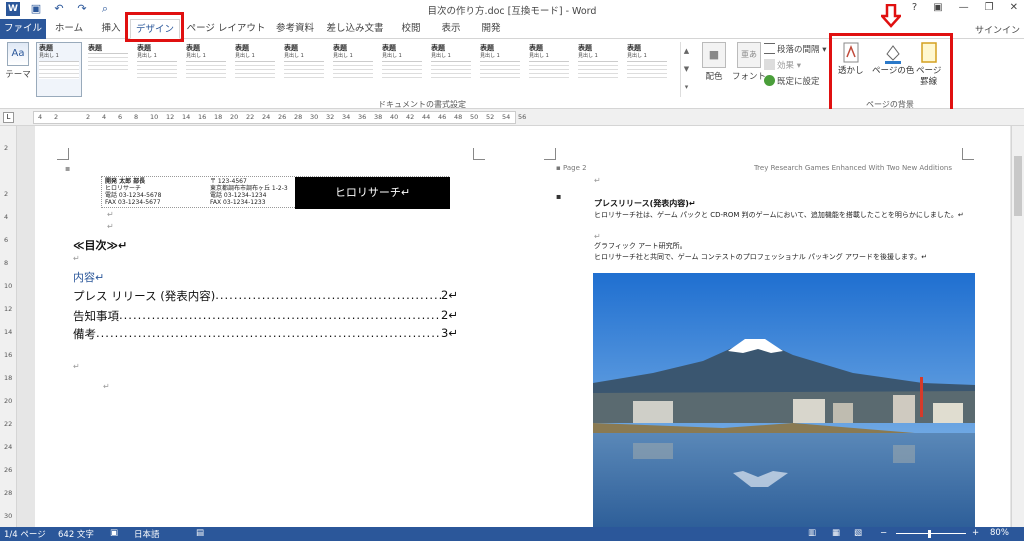 Image resolution: width=1024 pixels, height=541 pixels. I want to click on toc-entry: 告知事項 2↵, so click(265, 316).